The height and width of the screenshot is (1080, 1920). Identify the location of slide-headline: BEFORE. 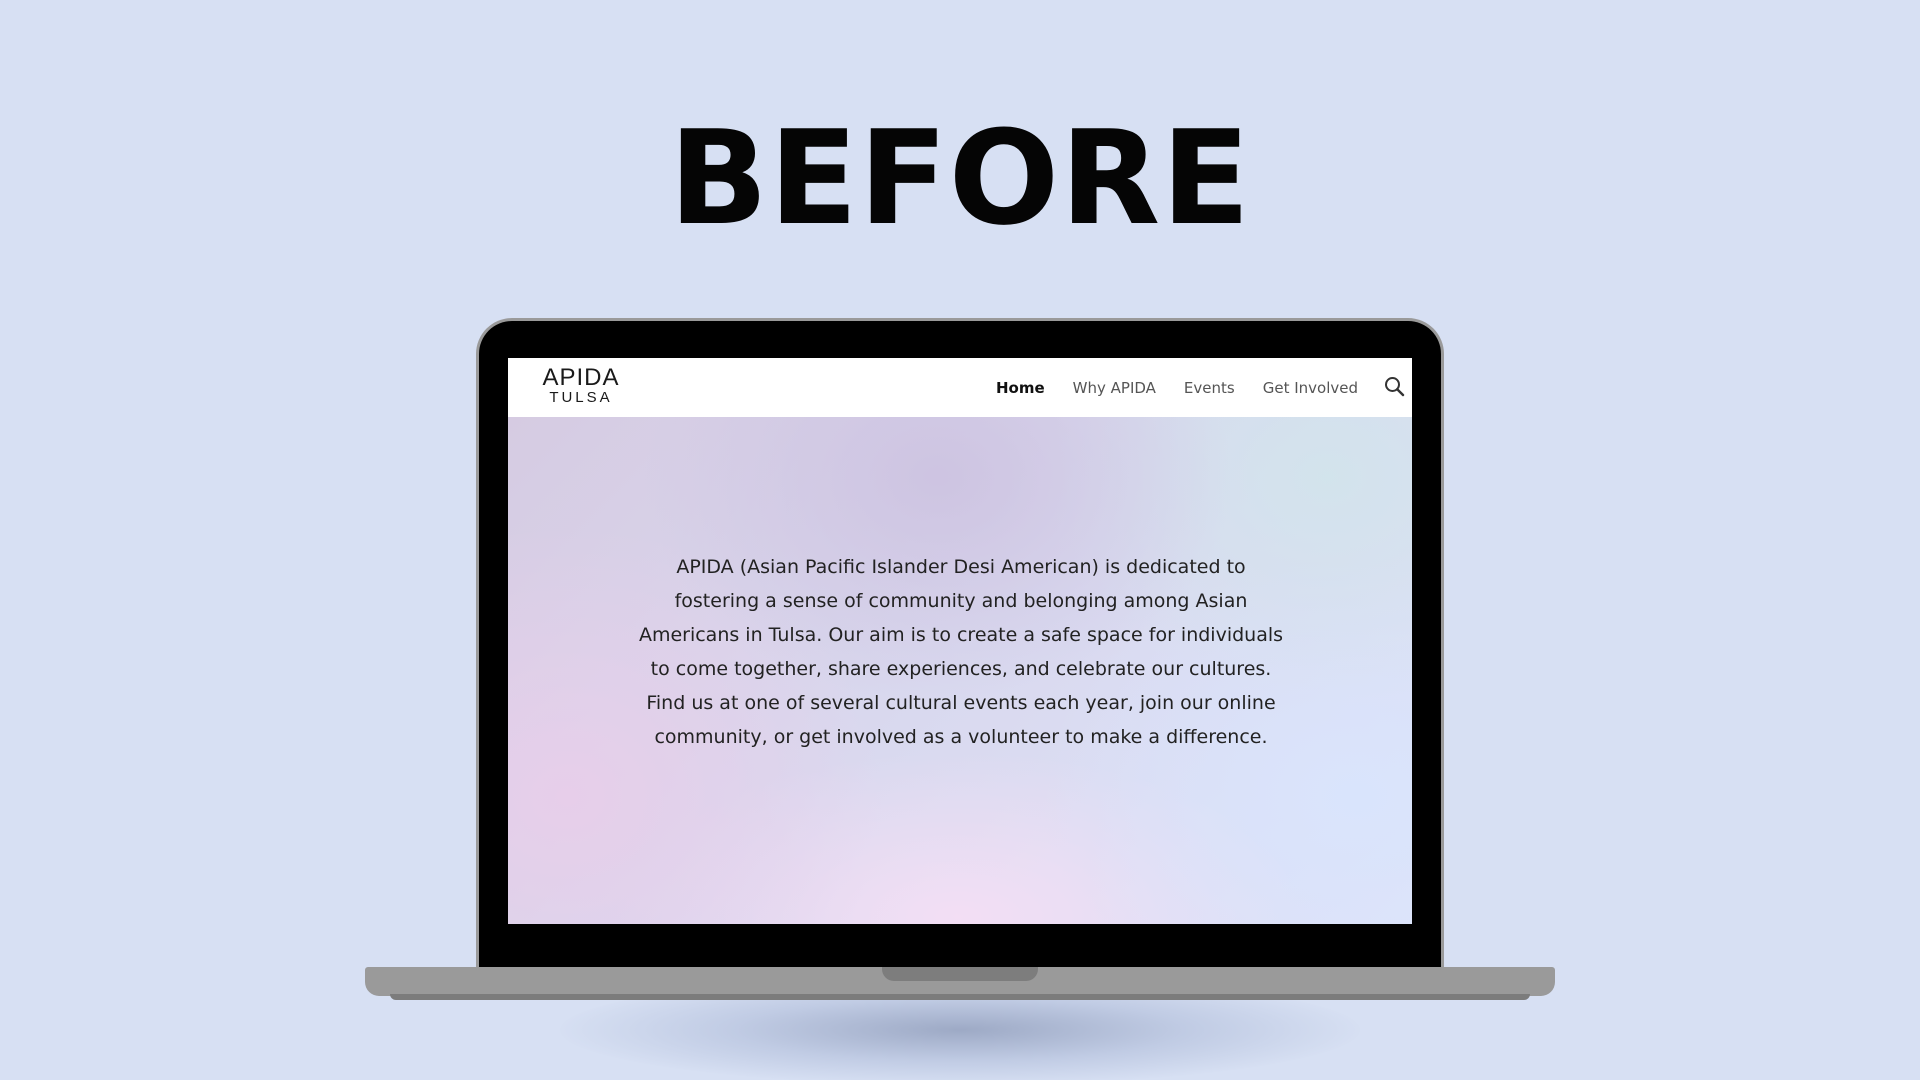
(960, 178).